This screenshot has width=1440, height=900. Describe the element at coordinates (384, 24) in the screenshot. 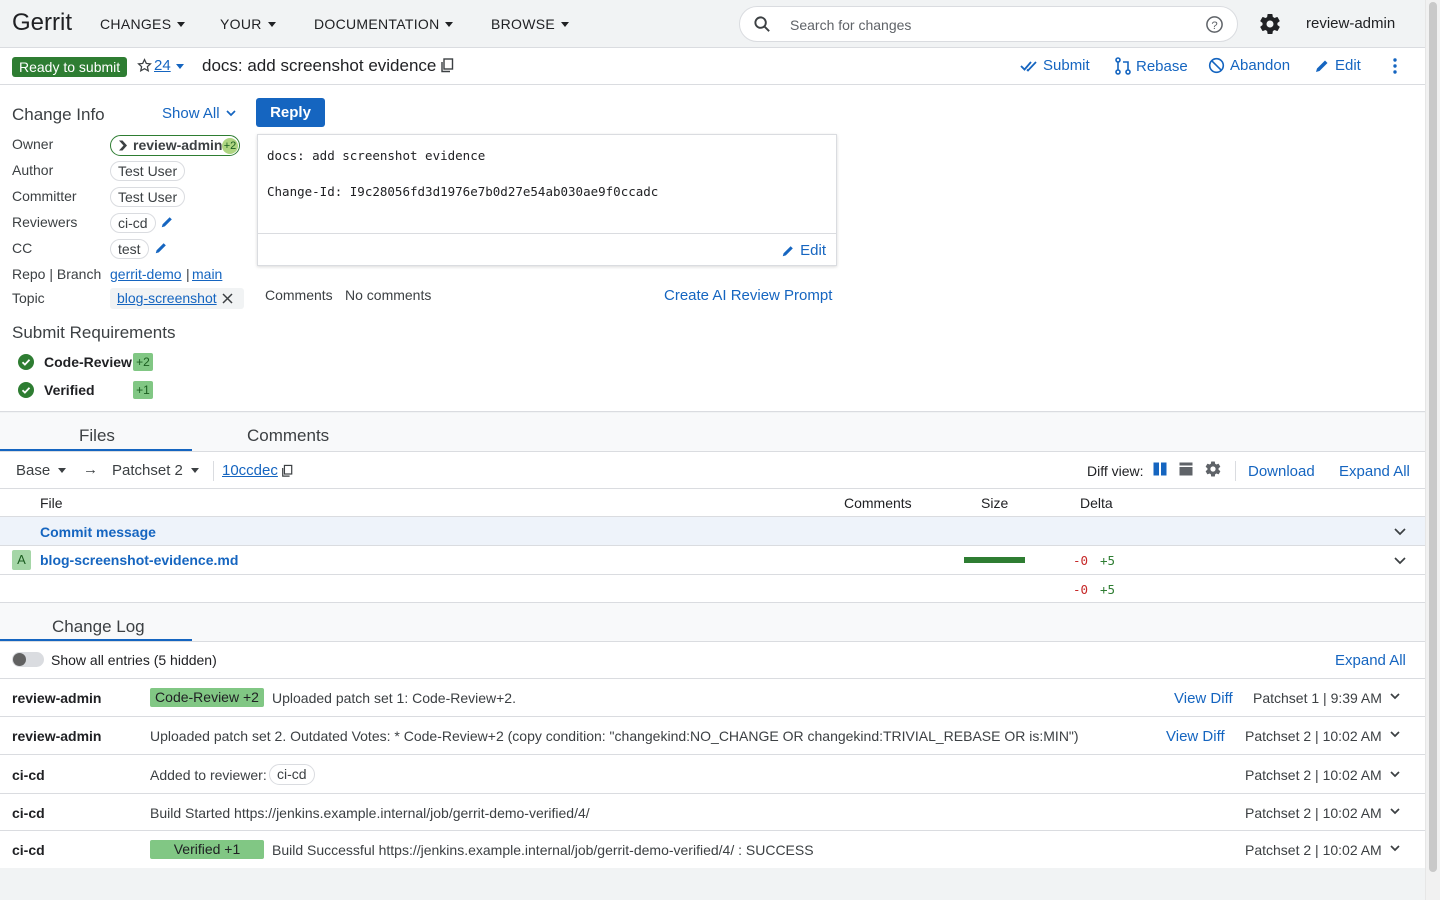

I see `nav-documentation-menu: DOCUMENTATION` at that location.